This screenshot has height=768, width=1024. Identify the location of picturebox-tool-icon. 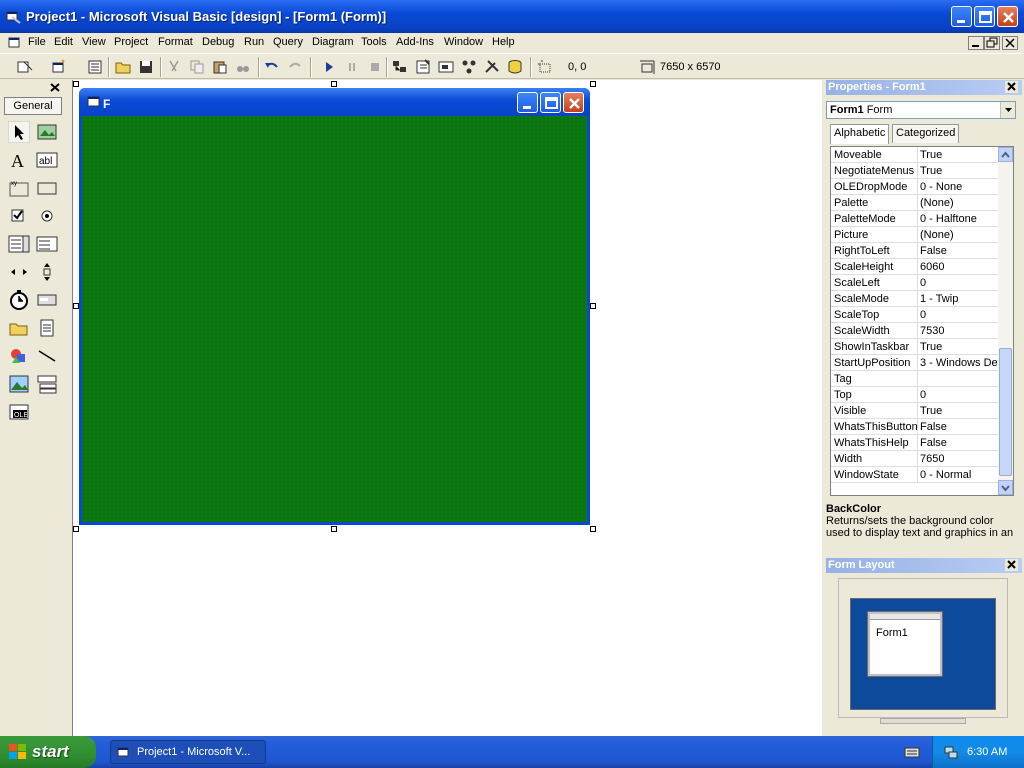
(47, 132).